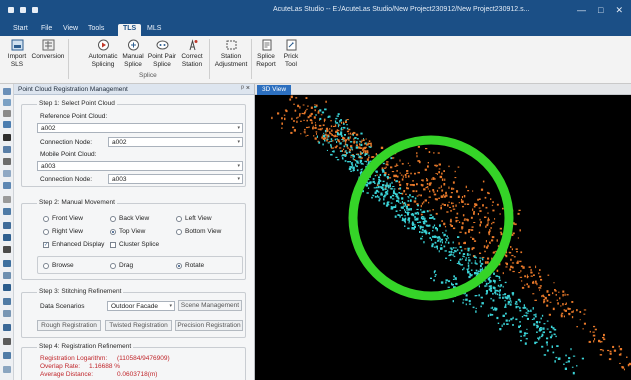 The height and width of the screenshot is (380, 631). What do you see at coordinates (11, 10) in the screenshot?
I see `app-menu-icon` at bounding box center [11, 10].